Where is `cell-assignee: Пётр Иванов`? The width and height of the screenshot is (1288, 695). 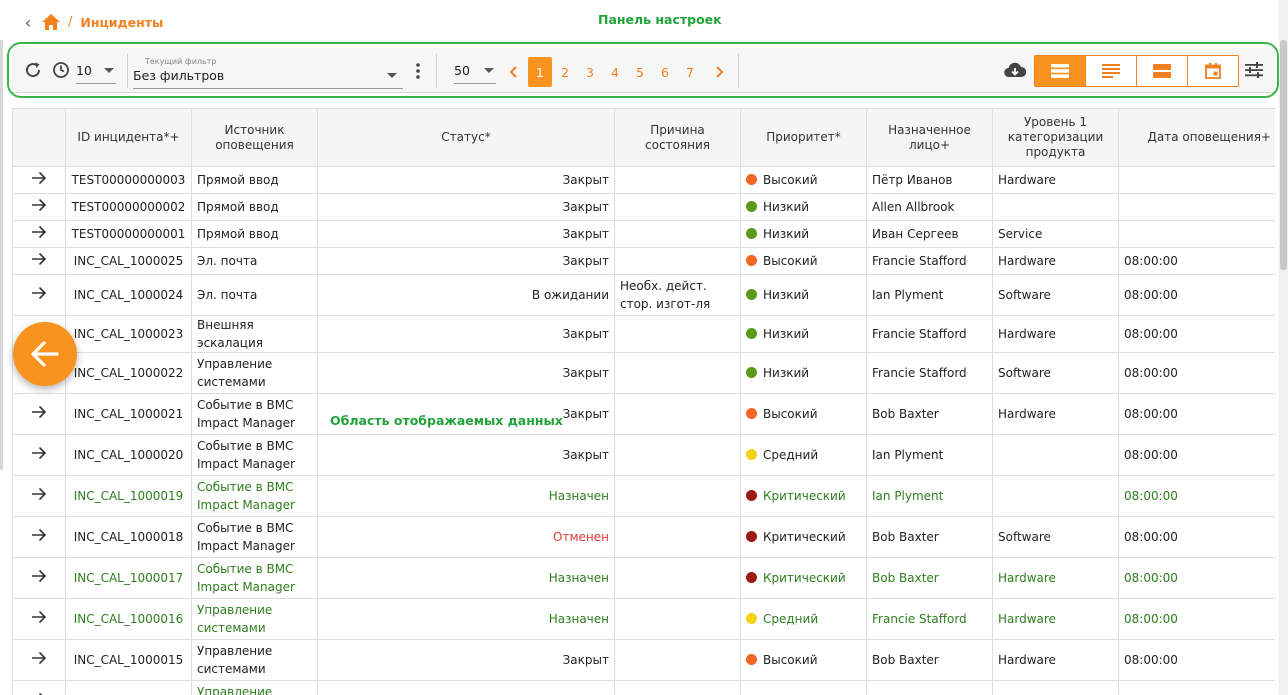
cell-assignee: Пётр Иванов is located at coordinates (929, 180).